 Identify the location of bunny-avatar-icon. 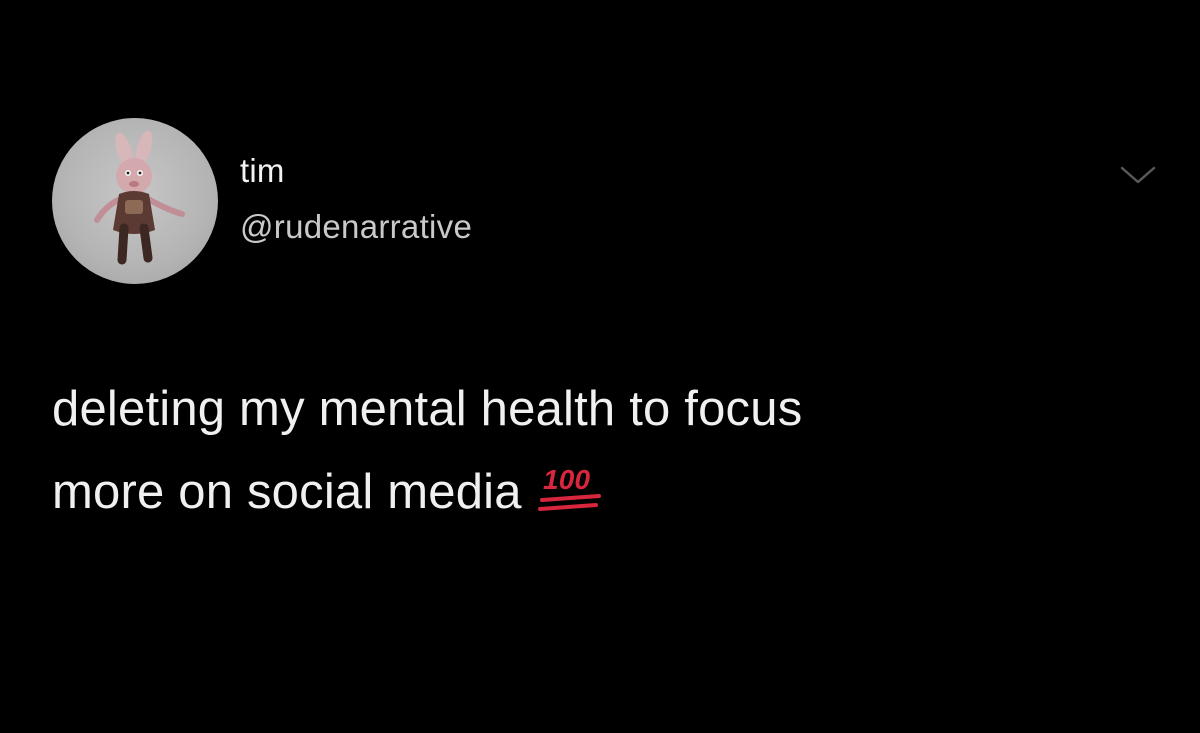
(139, 197).